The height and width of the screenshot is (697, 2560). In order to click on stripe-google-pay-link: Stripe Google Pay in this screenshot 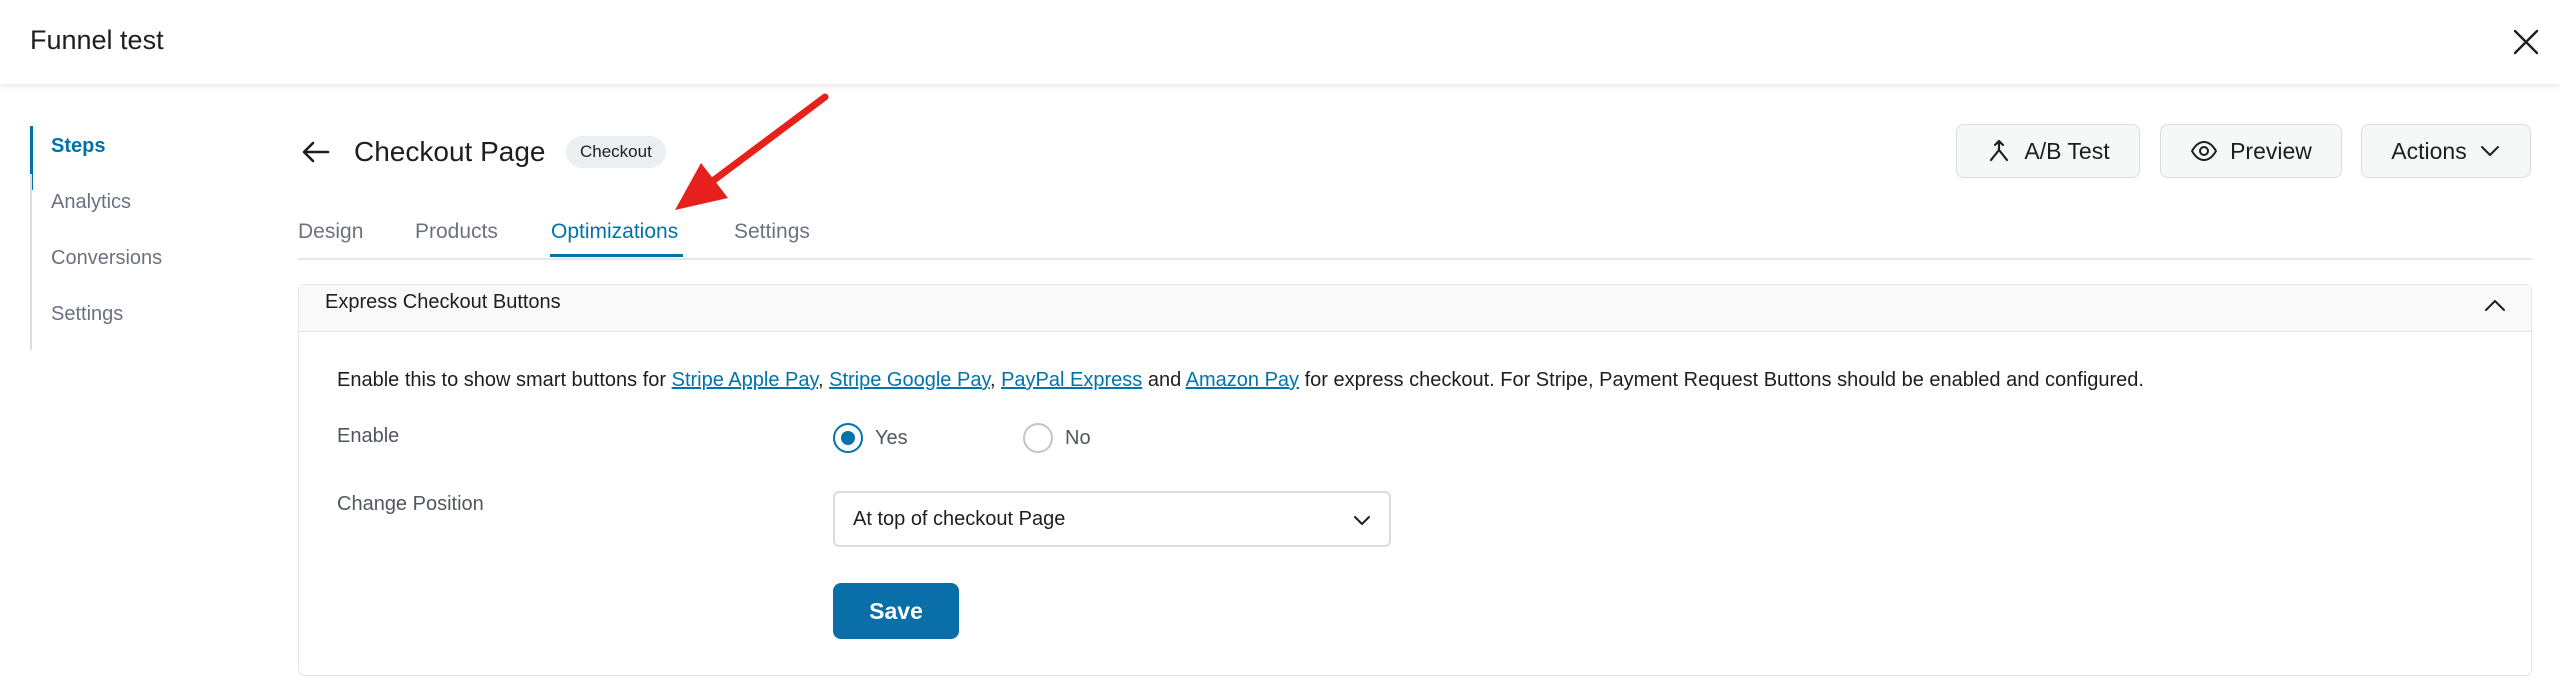, I will do `click(909, 380)`.